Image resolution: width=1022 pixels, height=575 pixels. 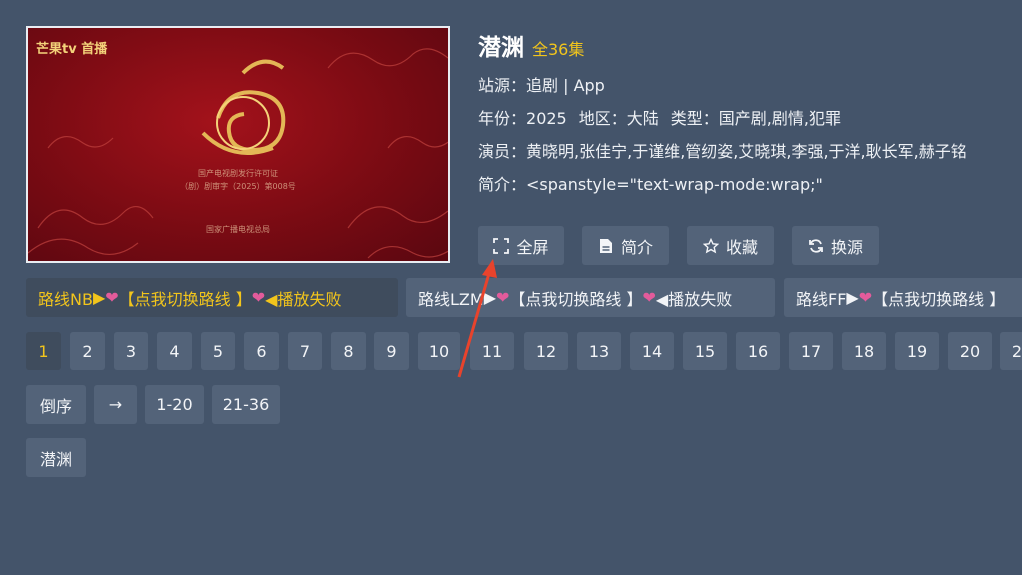 I want to click on related-item: 潜渊, so click(x=56, y=457).